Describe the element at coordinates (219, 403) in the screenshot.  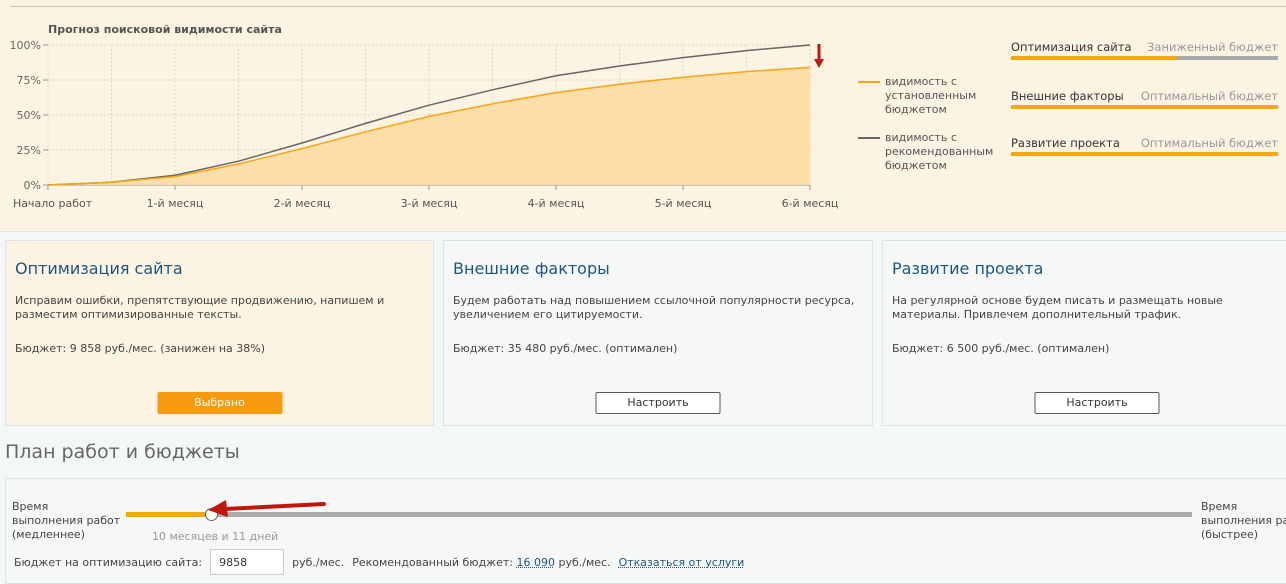
I see `selected-button: Выбрано` at that location.